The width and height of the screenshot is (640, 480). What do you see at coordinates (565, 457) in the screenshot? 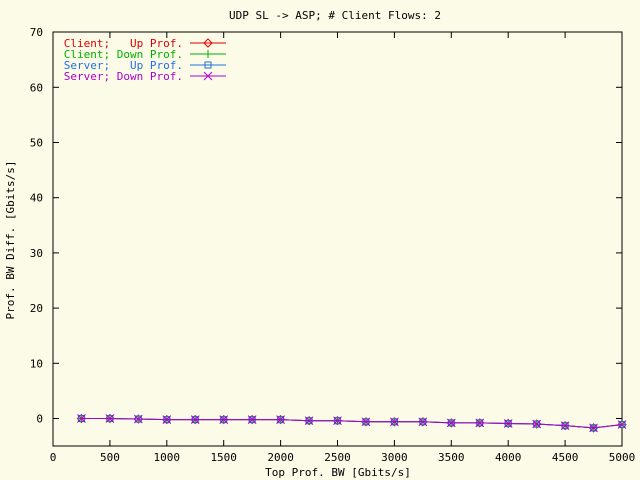
I see `x-tick-label: 4500` at bounding box center [565, 457].